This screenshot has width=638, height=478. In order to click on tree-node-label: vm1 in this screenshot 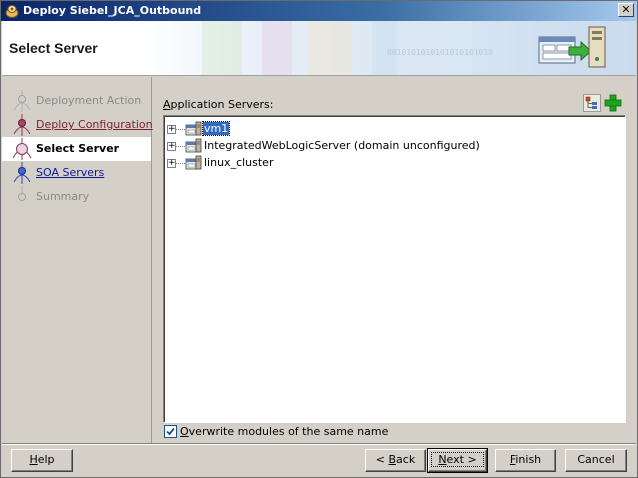, I will do `click(216, 128)`.